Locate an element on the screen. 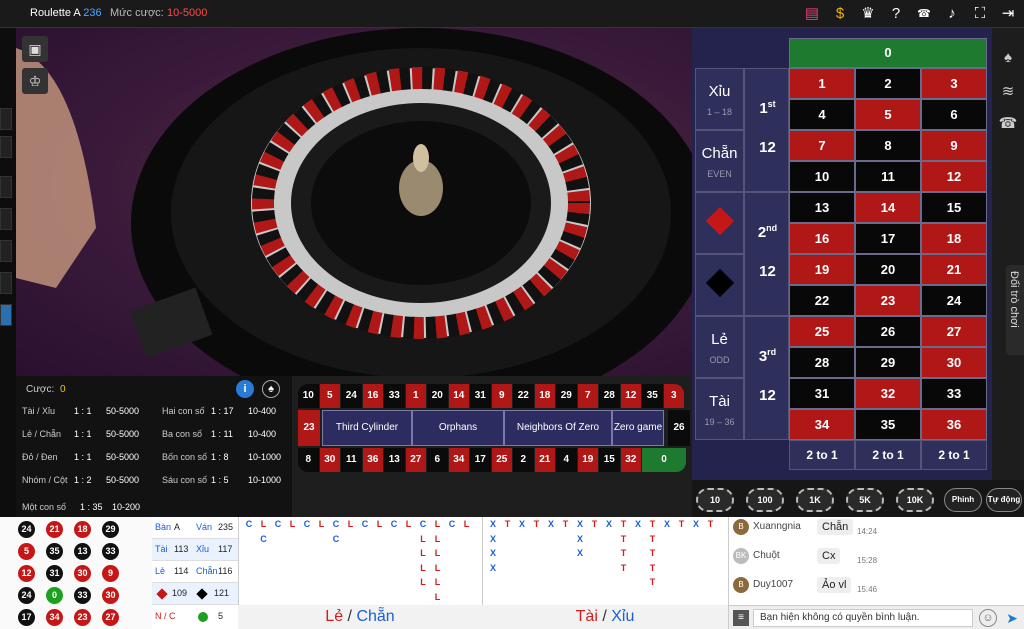 The width and height of the screenshot is (1024, 629). racetrack-number: 25 is located at coordinates (501, 460).